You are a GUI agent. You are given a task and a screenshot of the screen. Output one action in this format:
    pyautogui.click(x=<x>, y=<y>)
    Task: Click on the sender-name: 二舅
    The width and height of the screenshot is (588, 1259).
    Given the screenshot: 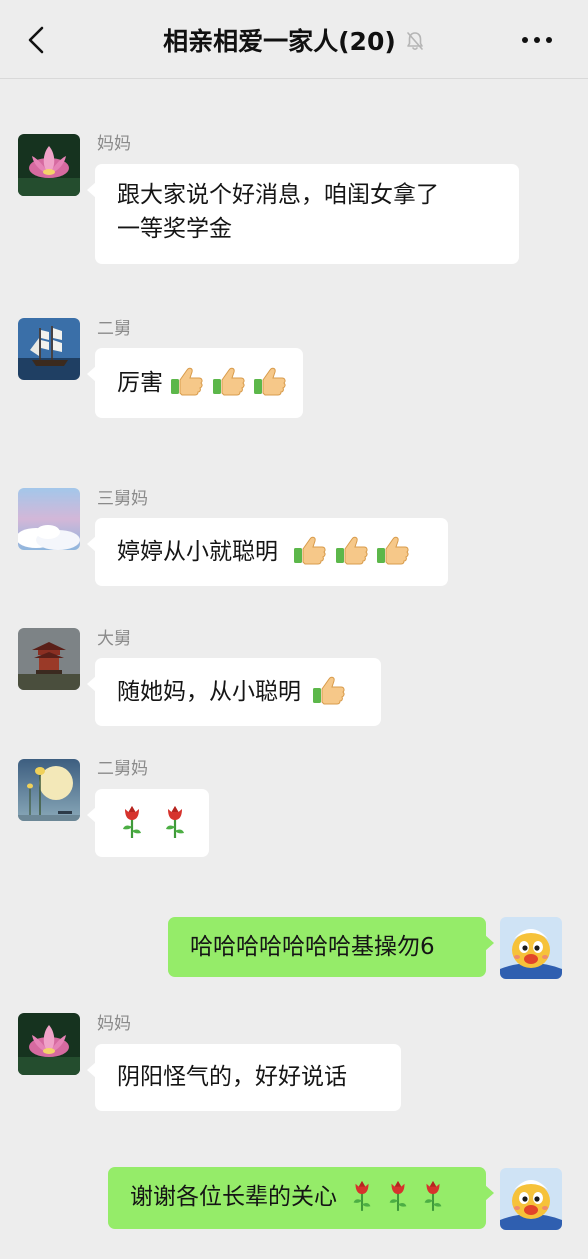 What is the action you would take?
    pyautogui.click(x=114, y=329)
    